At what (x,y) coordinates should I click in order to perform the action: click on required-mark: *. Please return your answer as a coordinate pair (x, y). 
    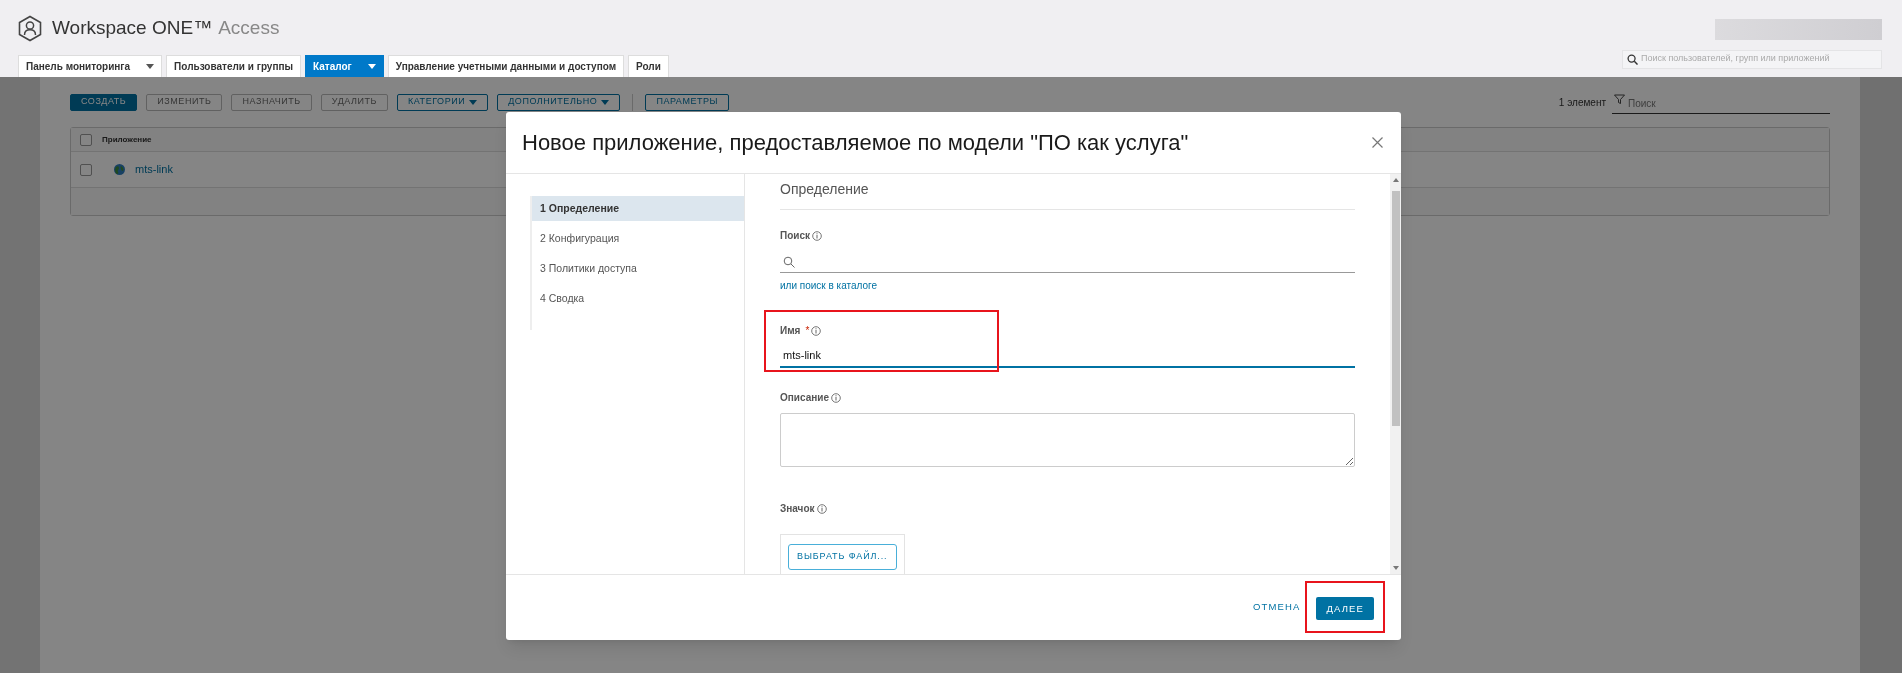
    Looking at the image, I should click on (807, 331).